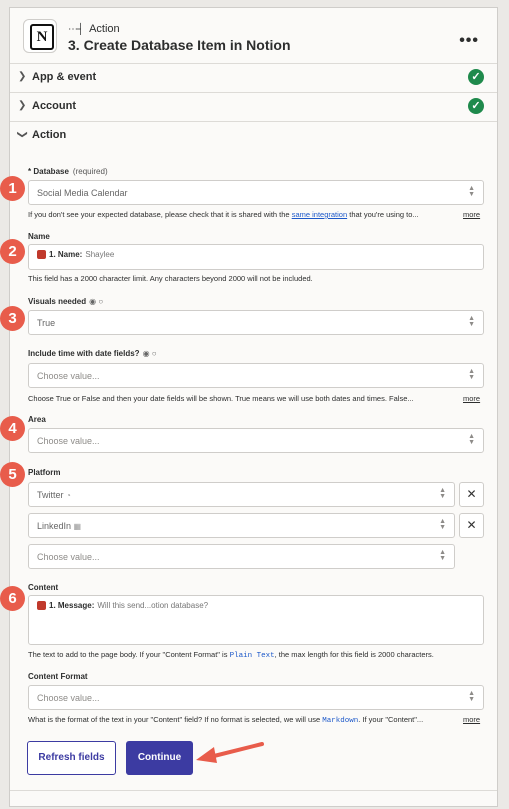  I want to click on chevron-down-icon: ❯, so click(22, 134).